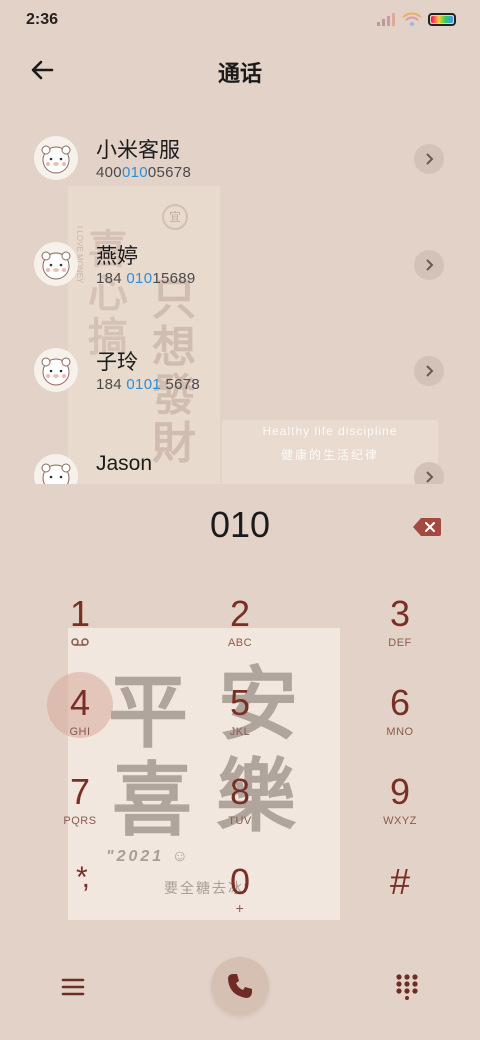 The image size is (480, 1040). Describe the element at coordinates (240, 263) in the screenshot. I see `contact-row: 燕婷 184 01015689` at that location.